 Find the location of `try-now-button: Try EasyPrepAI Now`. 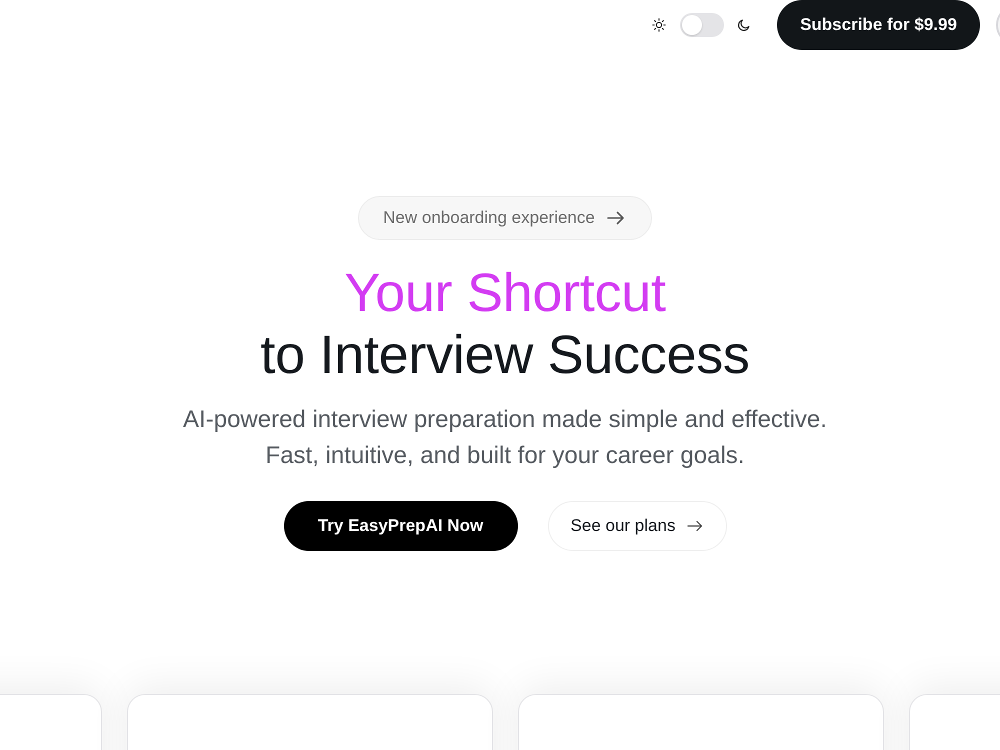

try-now-button: Try EasyPrepAI Now is located at coordinates (401, 526).